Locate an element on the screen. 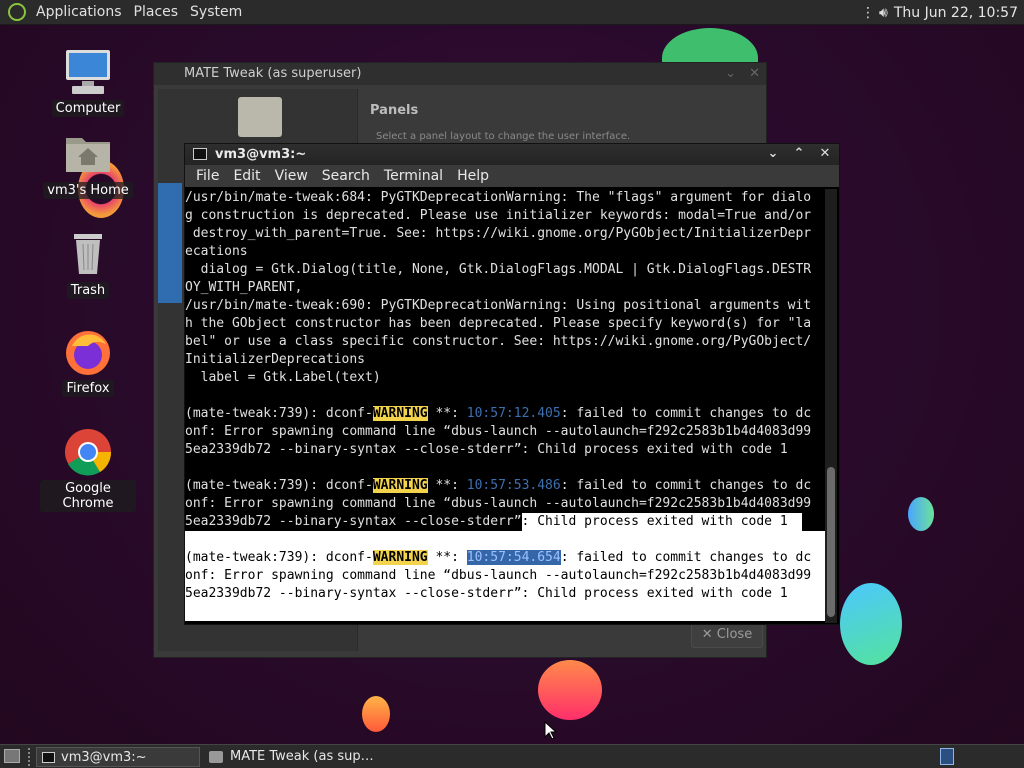  close-icon: ✕ is located at coordinates (754, 74).